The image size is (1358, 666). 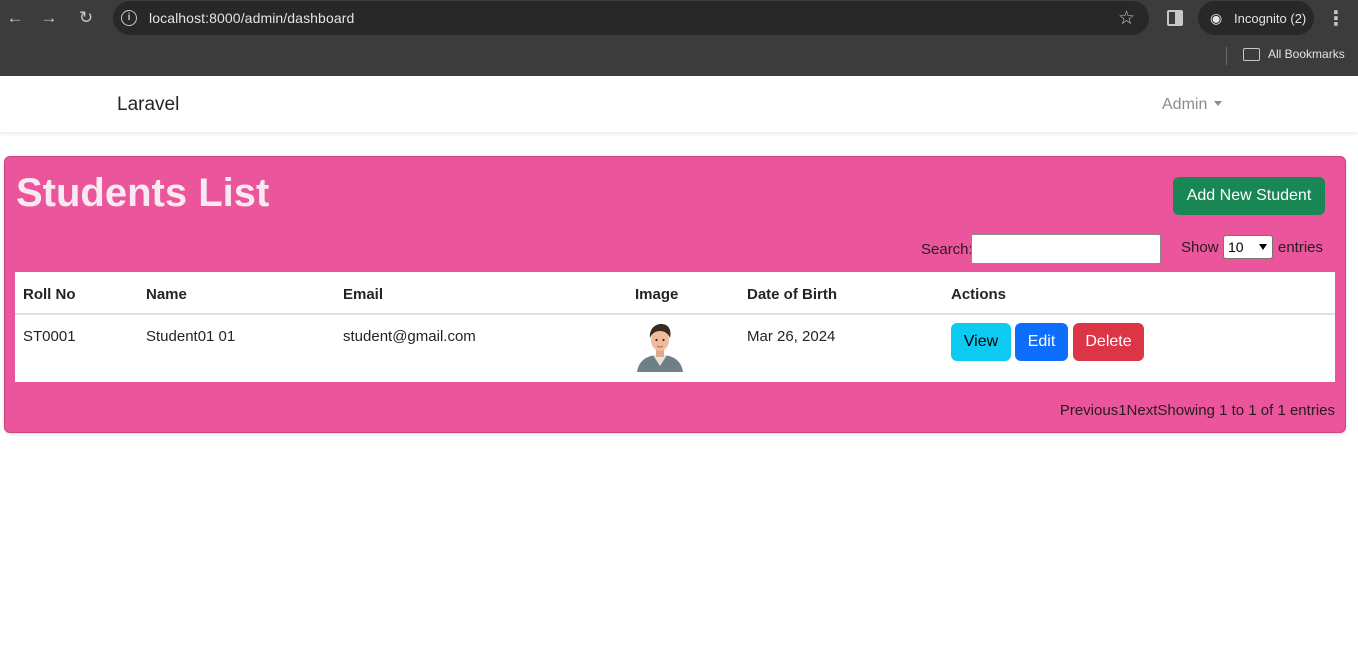 I want to click on bookmarks-bar: All Bookmarks, so click(x=679, y=56).